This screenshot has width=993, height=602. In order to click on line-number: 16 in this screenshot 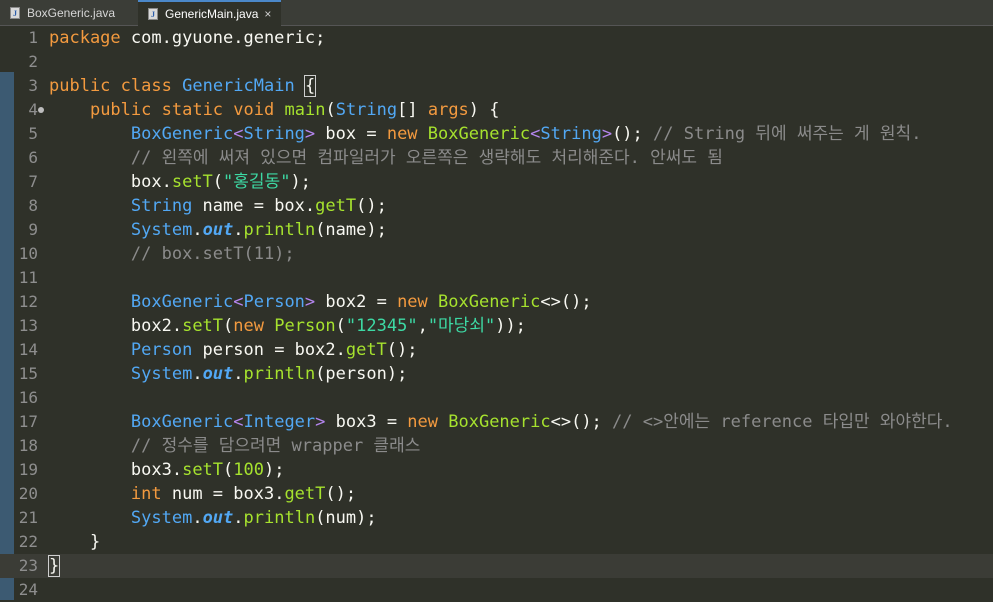, I will do `click(28, 397)`.